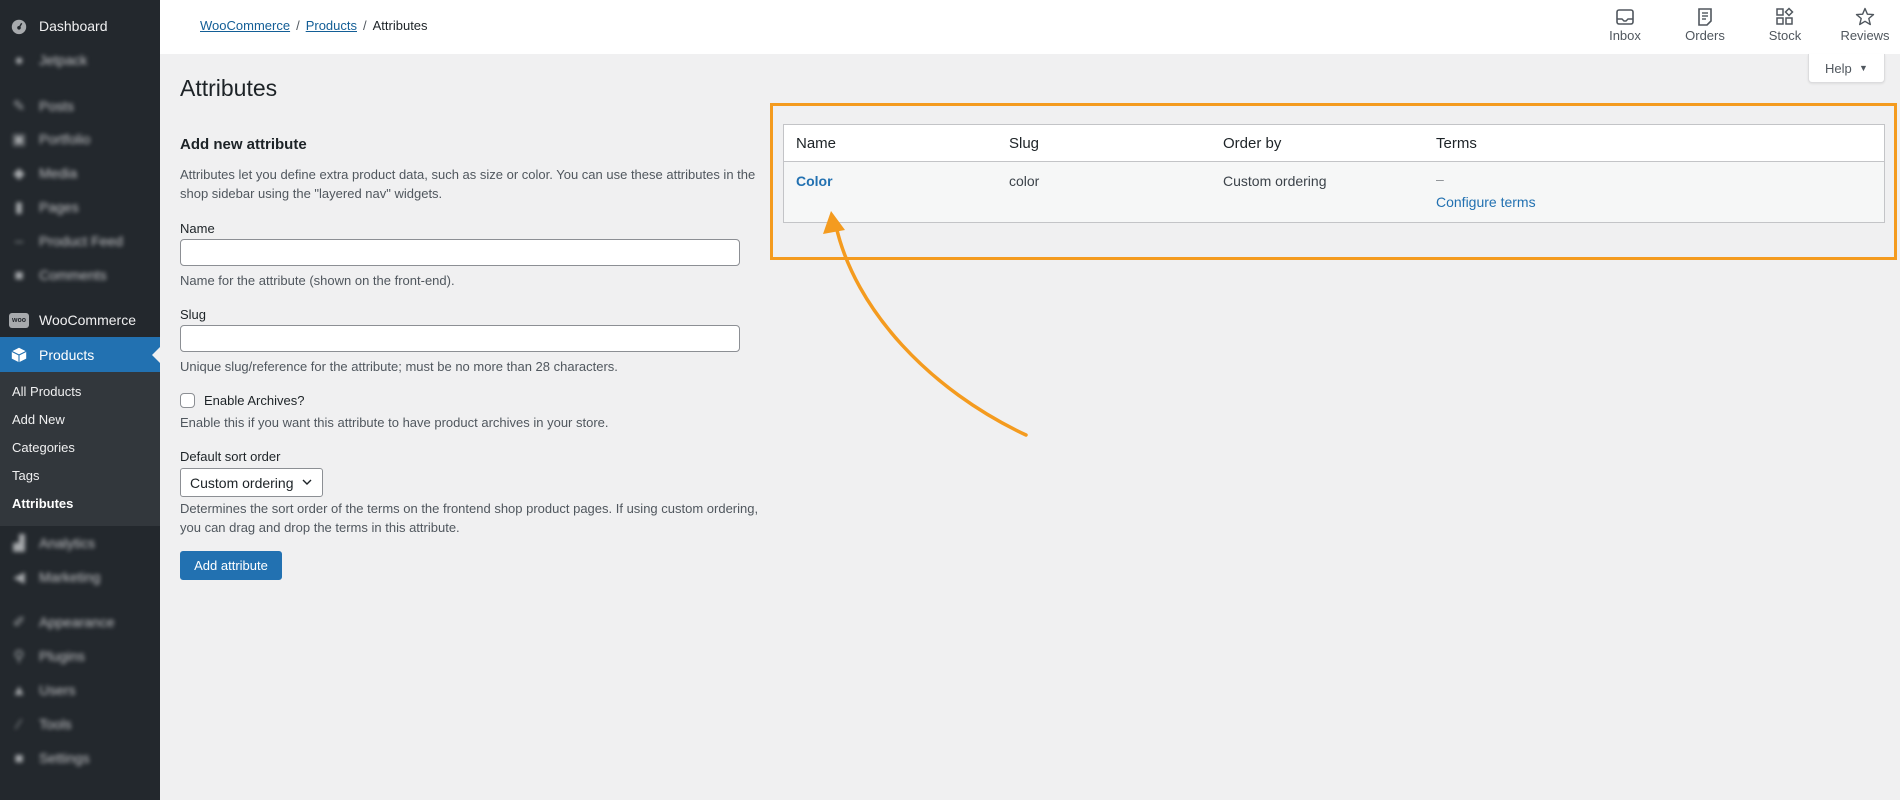 Image resolution: width=1900 pixels, height=800 pixels. I want to click on sort-order-label: Default sort order, so click(230, 456).